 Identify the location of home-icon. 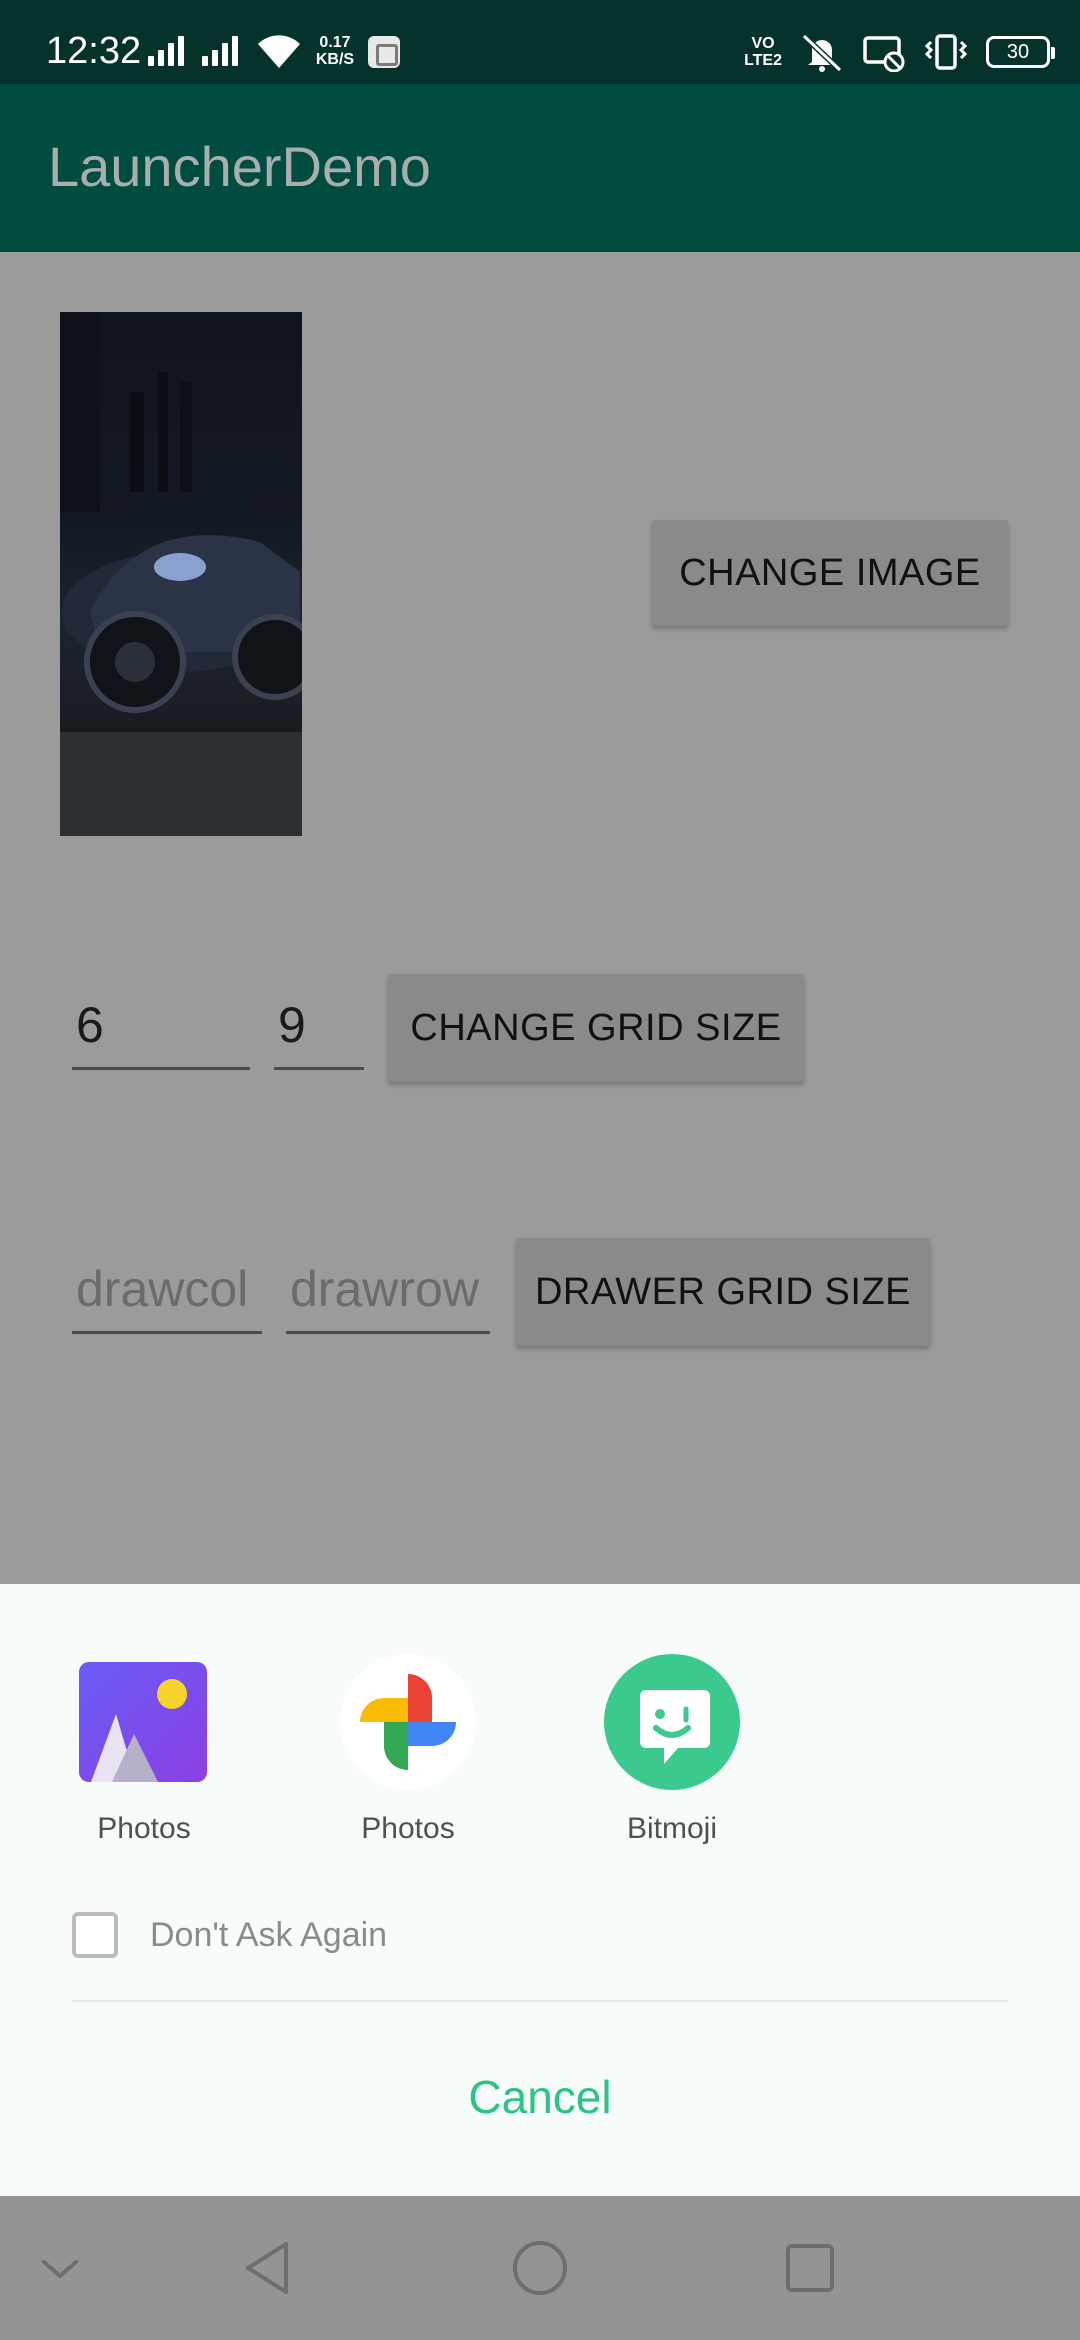
(540, 2268).